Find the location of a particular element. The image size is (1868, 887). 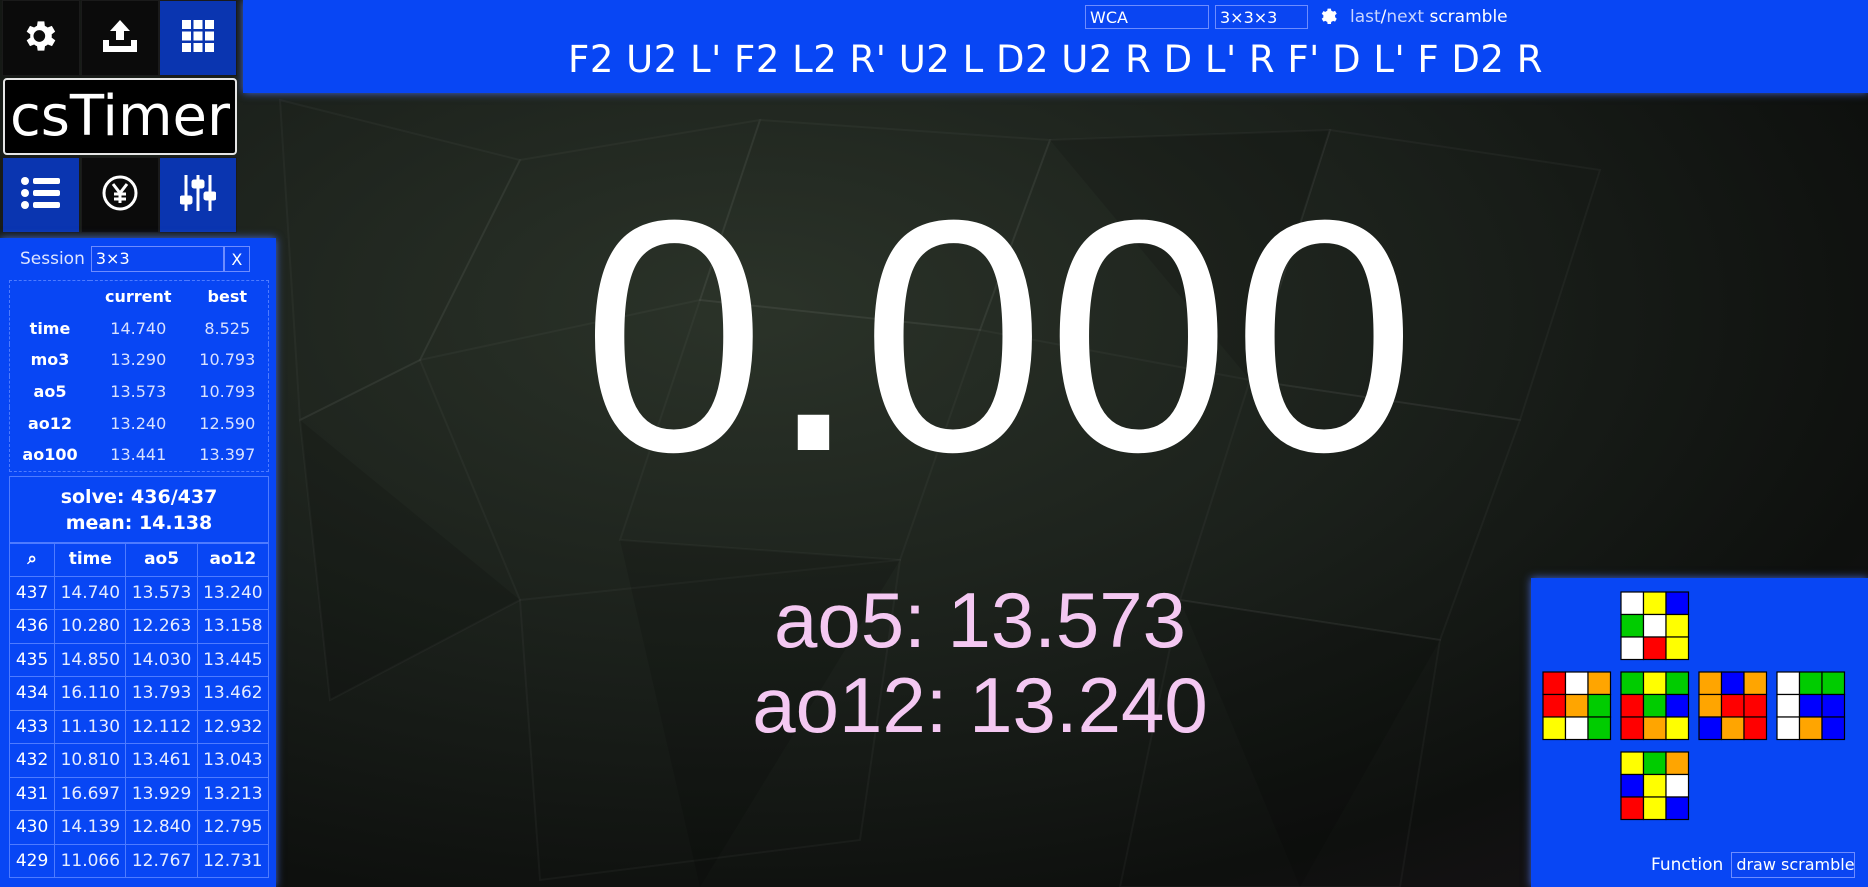

scramble-tools-button is located at coordinates (198, 38).